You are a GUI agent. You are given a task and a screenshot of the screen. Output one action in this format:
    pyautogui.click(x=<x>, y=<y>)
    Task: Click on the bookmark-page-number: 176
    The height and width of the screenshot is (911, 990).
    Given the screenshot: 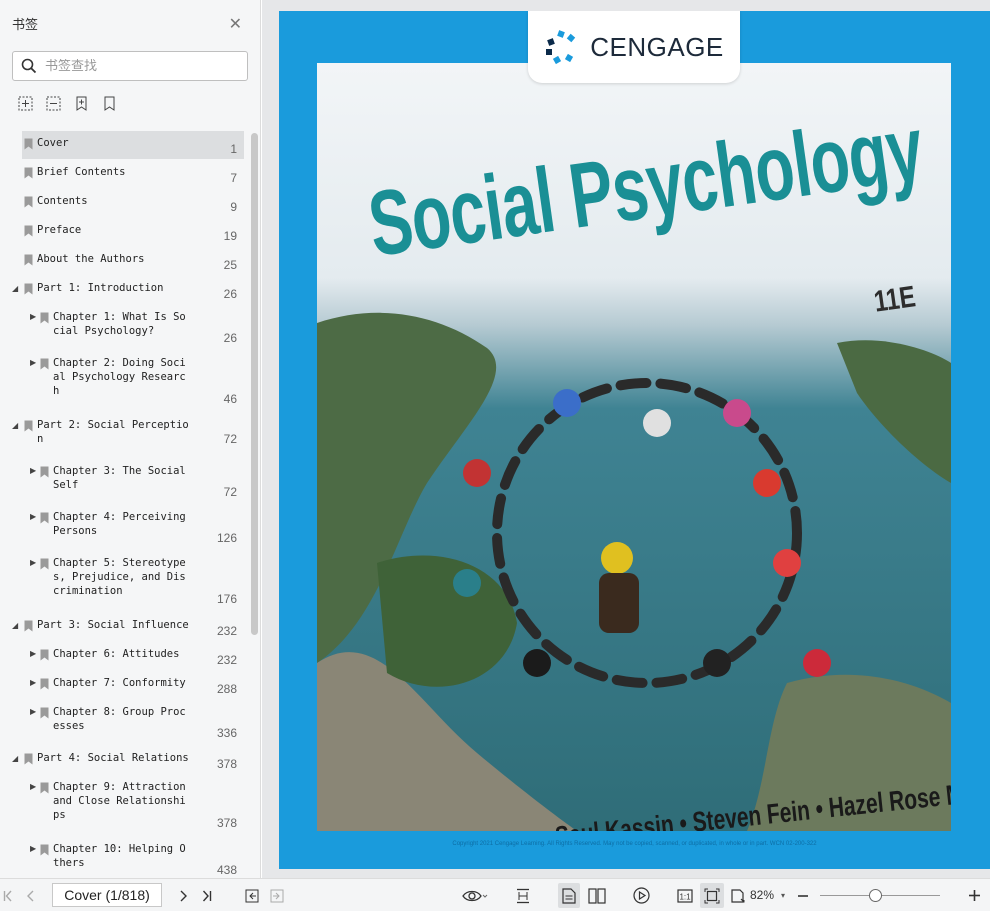 What is the action you would take?
    pyautogui.click(x=226, y=599)
    